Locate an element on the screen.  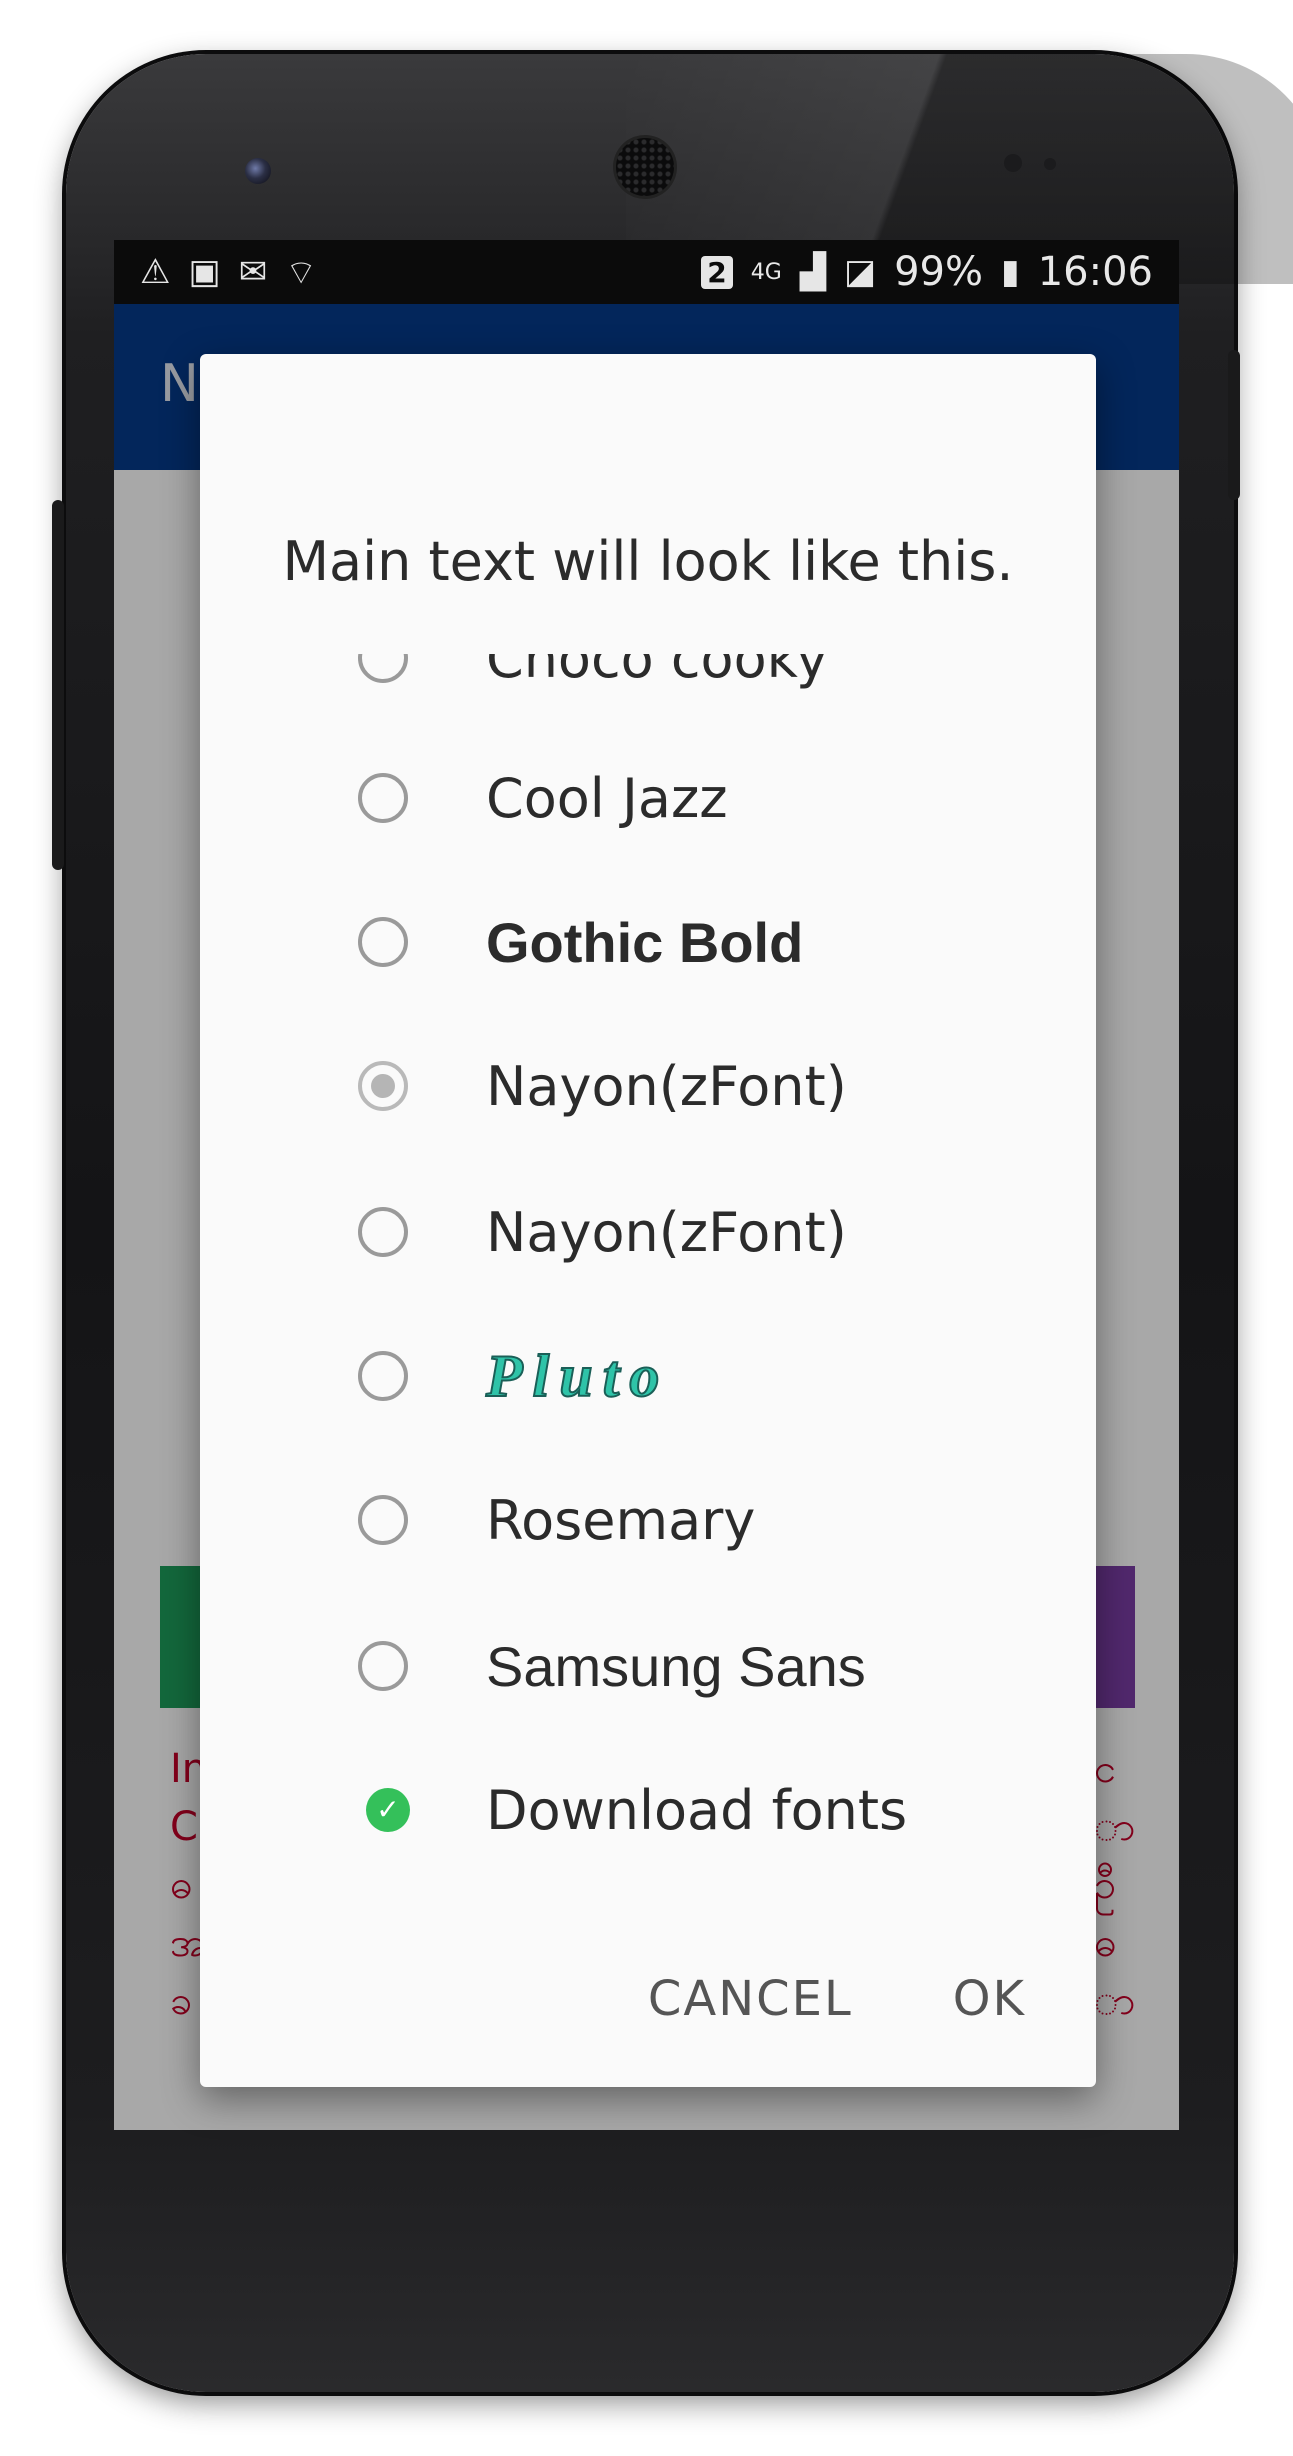
signal-sim2-icon: ◪ is located at coordinates (860, 272).